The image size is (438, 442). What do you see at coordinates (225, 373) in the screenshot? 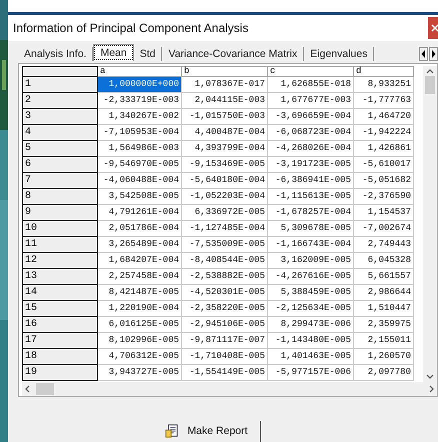
I see `table-cell: -1,554149E-005` at bounding box center [225, 373].